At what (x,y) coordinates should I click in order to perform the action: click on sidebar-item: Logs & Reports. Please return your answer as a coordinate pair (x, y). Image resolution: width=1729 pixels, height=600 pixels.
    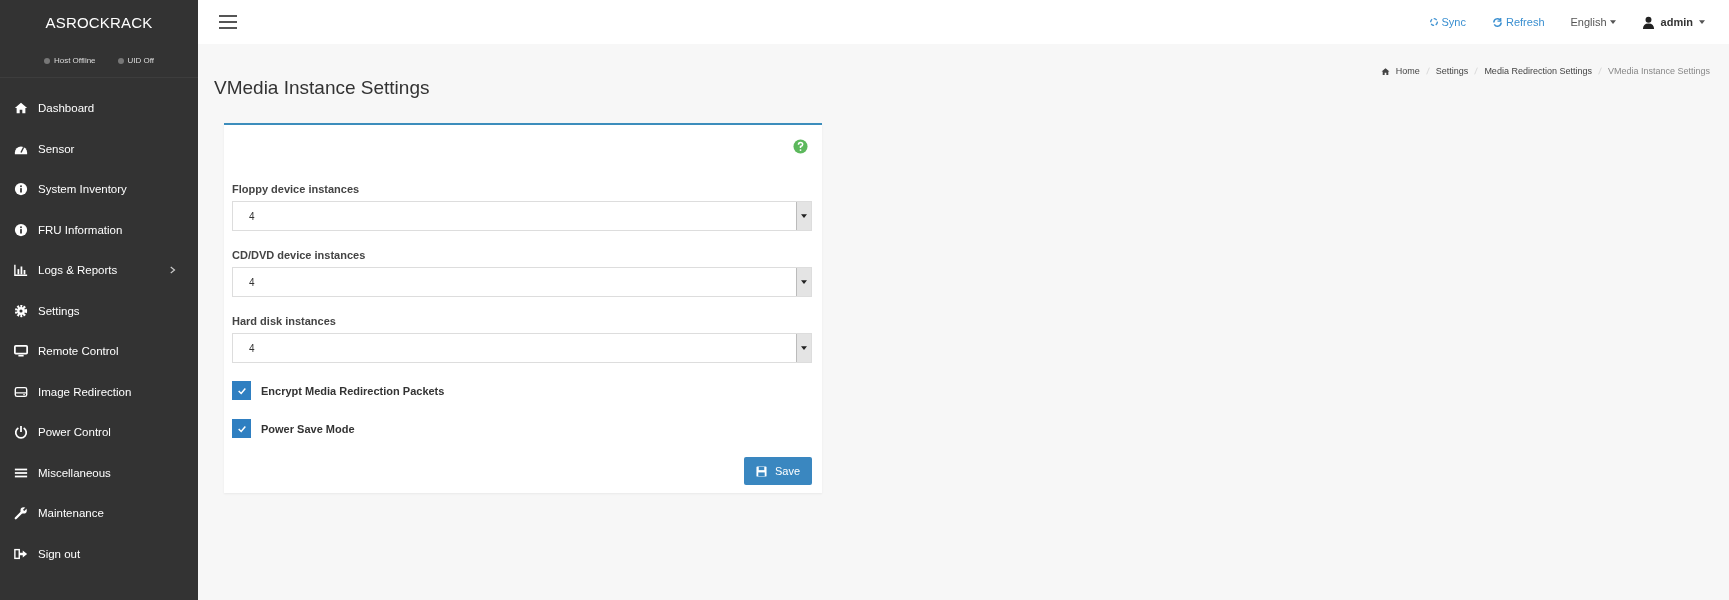
    Looking at the image, I should click on (99, 270).